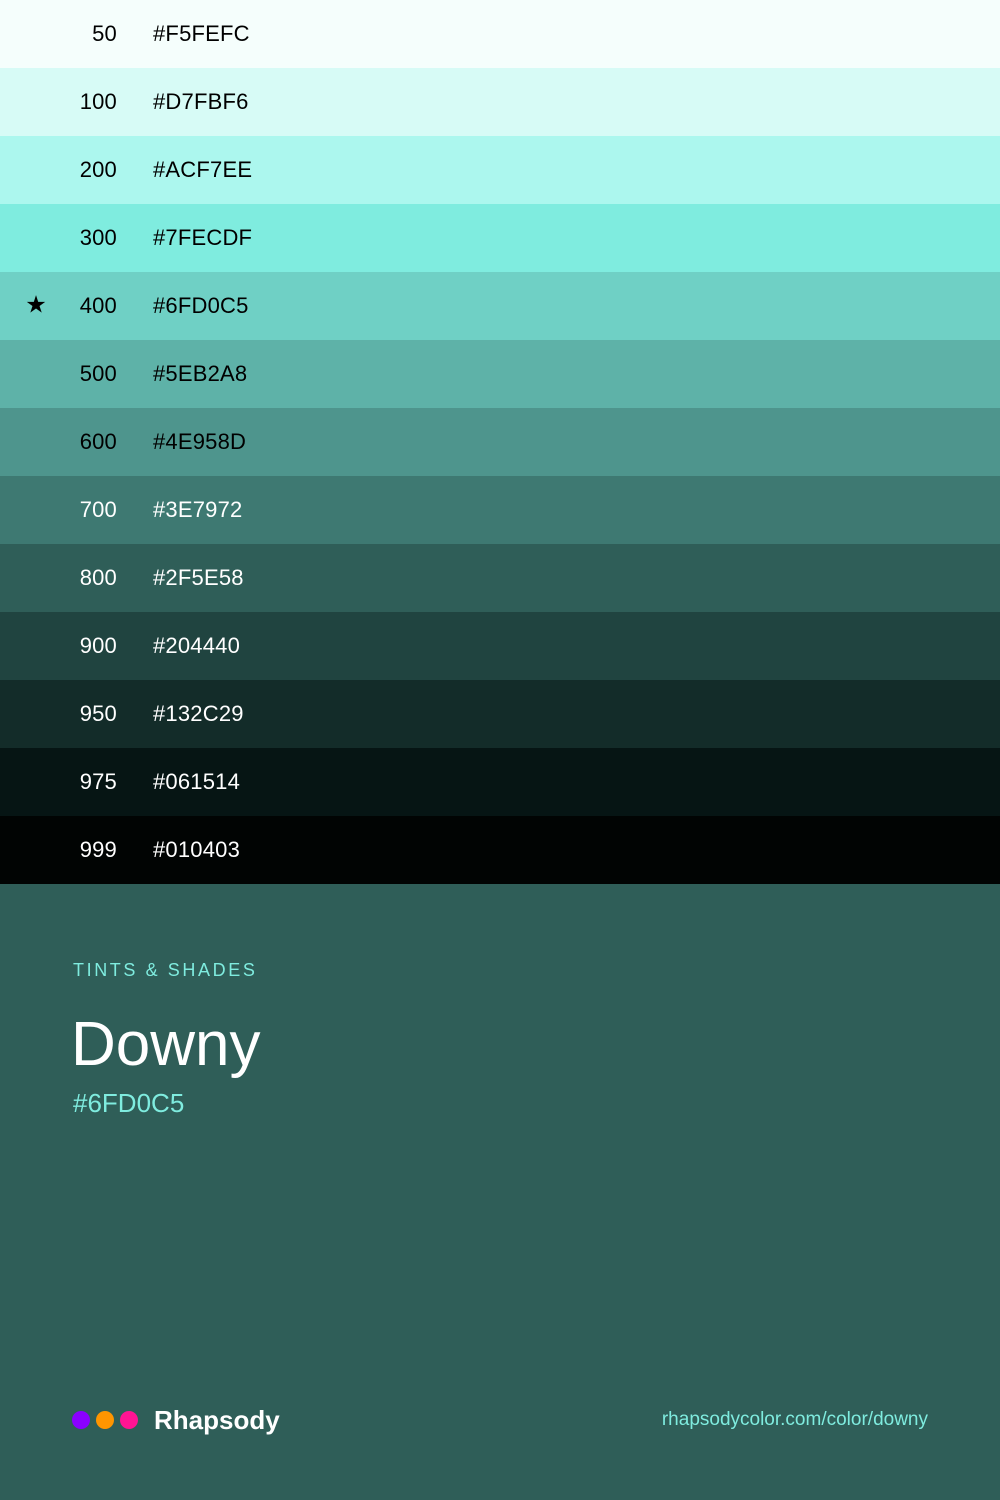 This screenshot has height=1500, width=1000. I want to click on swatch-row-100: 100 #D7FBF6, so click(500, 102).